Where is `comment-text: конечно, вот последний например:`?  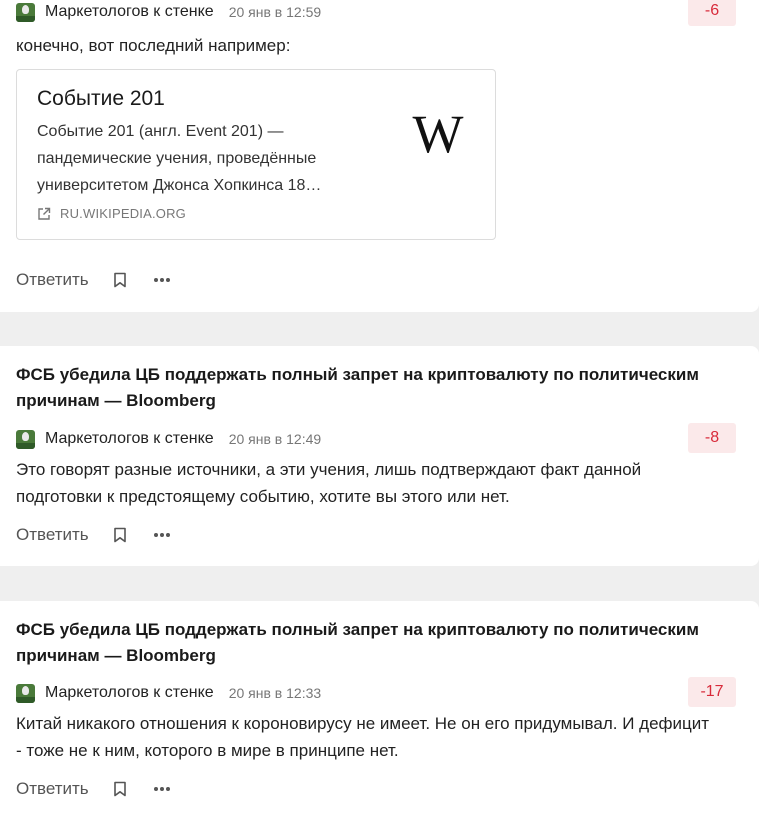
comment-text: конечно, вот последний например: is located at coordinates (153, 45).